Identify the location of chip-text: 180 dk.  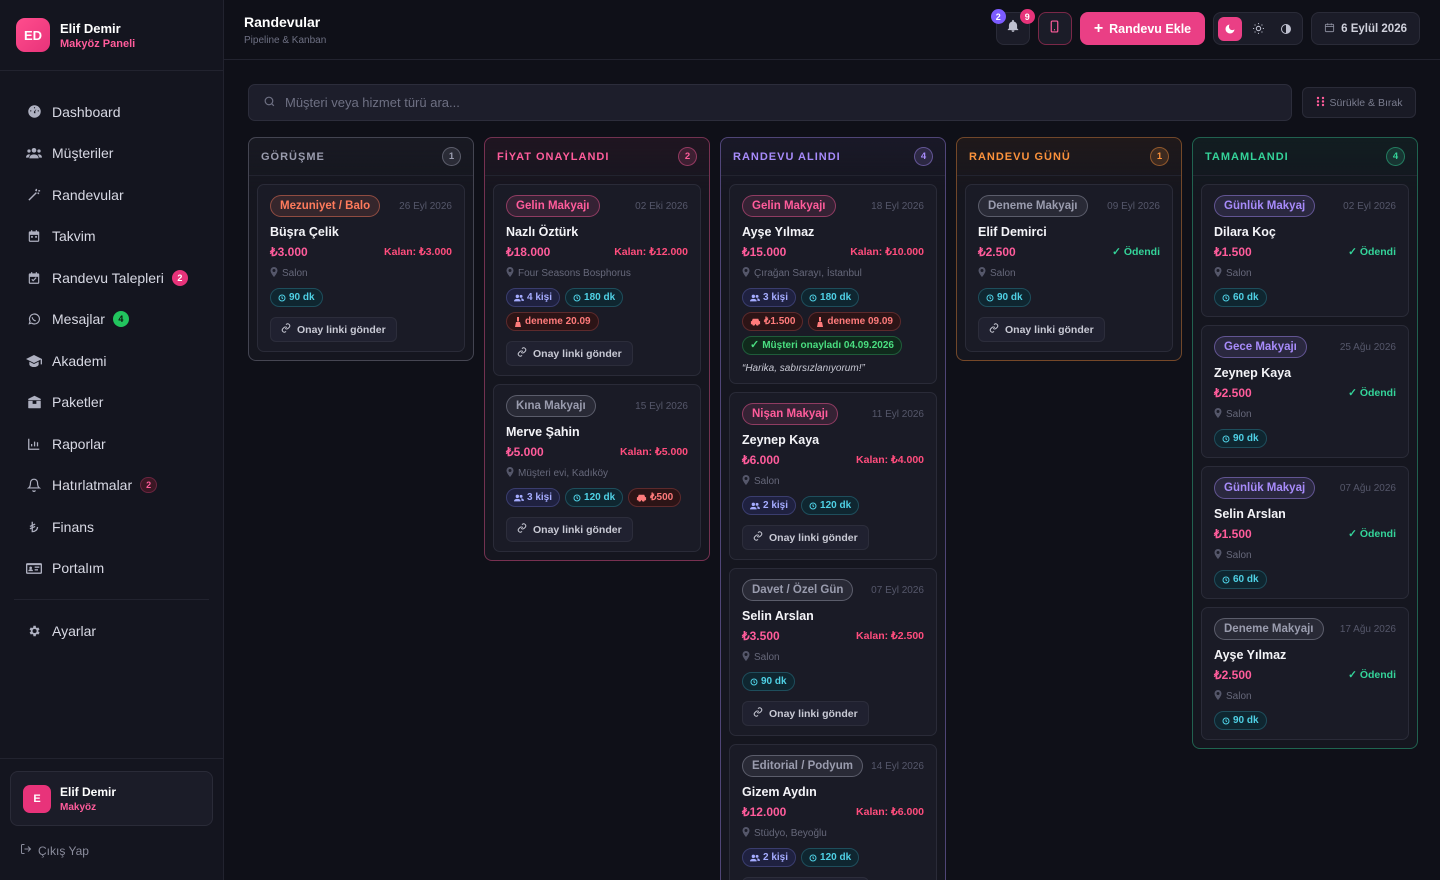
(836, 297).